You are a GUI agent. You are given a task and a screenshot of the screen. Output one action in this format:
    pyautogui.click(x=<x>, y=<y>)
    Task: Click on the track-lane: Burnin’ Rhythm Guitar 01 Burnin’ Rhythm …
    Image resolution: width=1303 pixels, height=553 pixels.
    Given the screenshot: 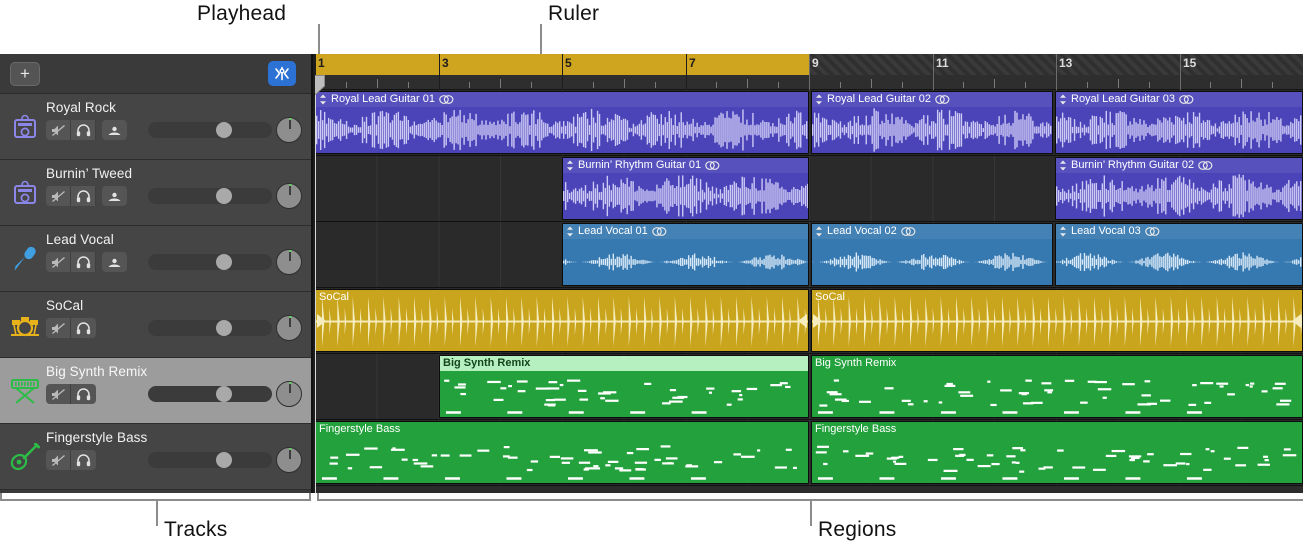 What is the action you would take?
    pyautogui.click(x=809, y=189)
    